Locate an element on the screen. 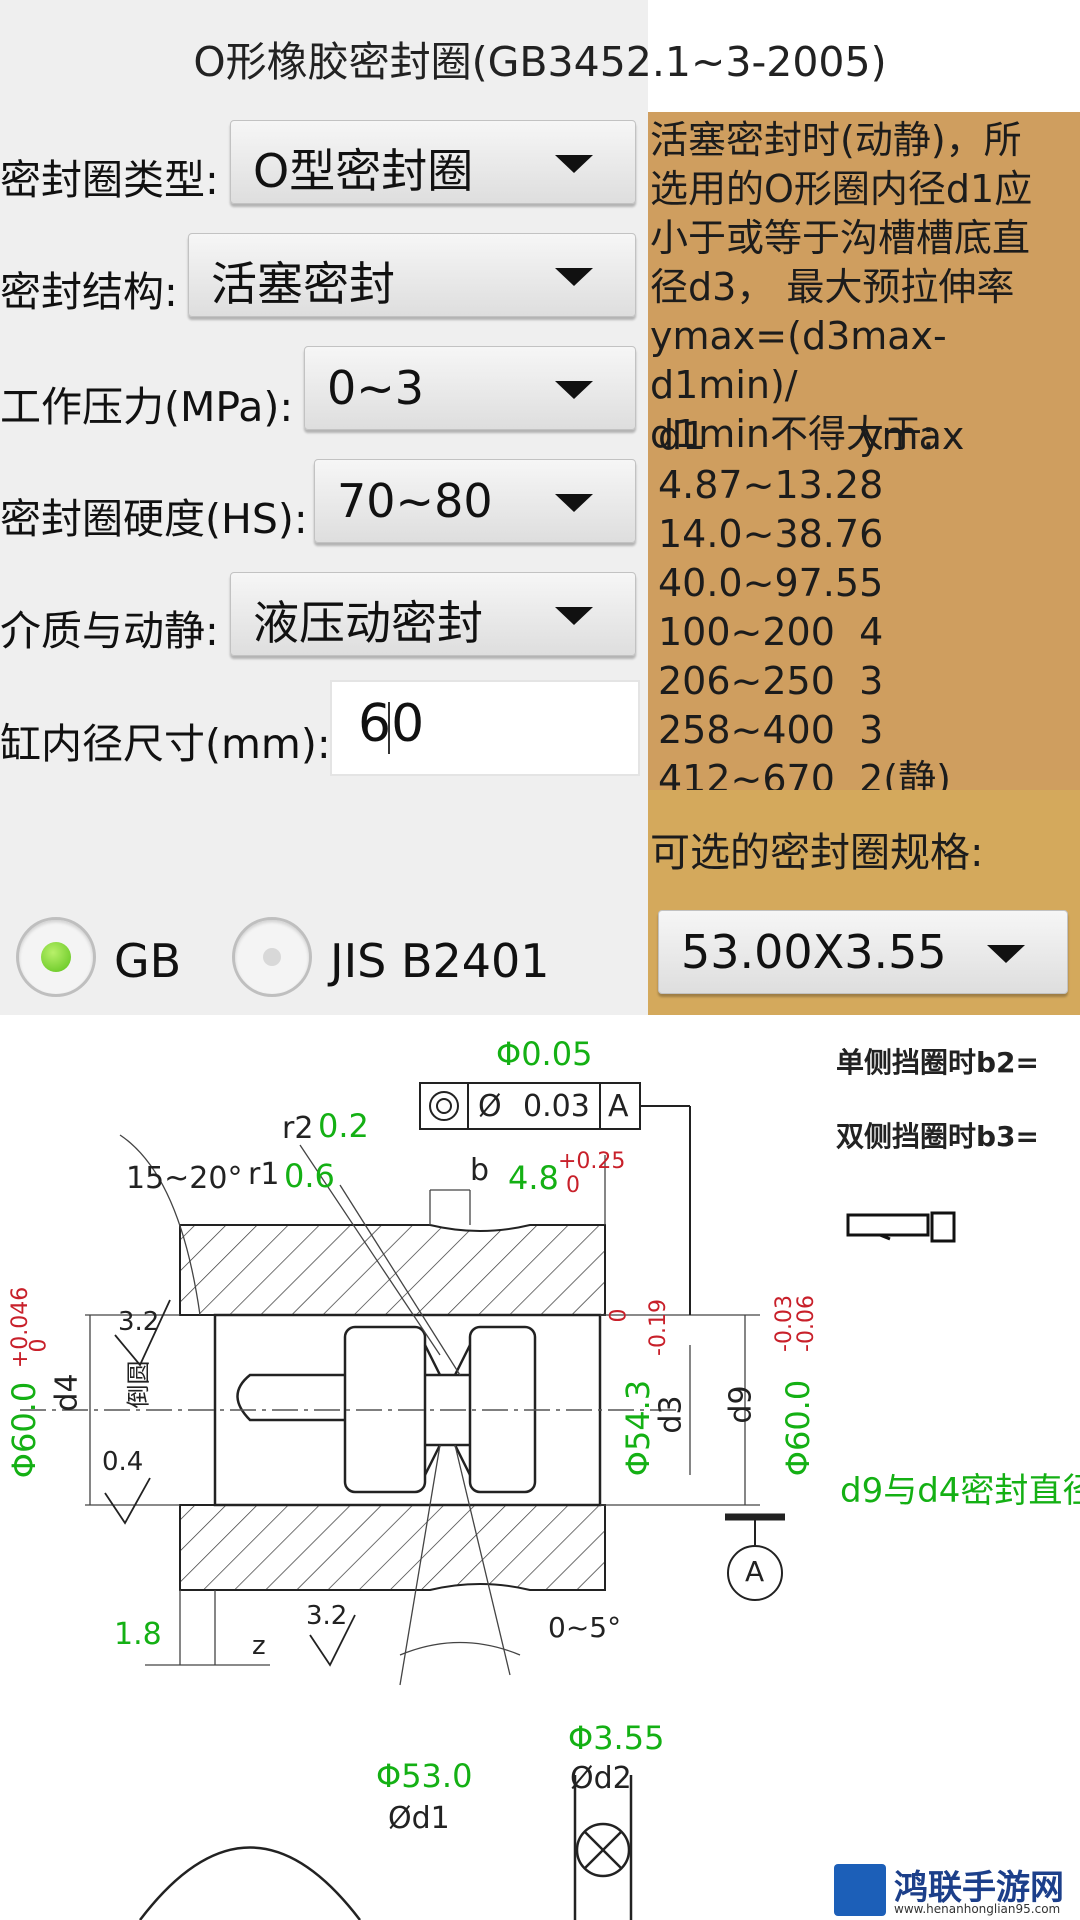 This screenshot has height=1920, width=1080. note-line: 选用的O形圈内径d1应 is located at coordinates (841, 189).